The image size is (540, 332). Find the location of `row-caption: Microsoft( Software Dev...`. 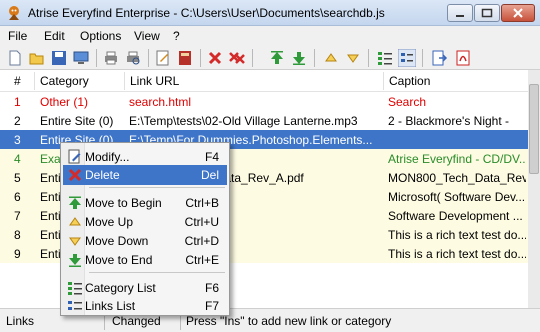

row-caption: Microsoft( Software Dev... is located at coordinates (457, 197).